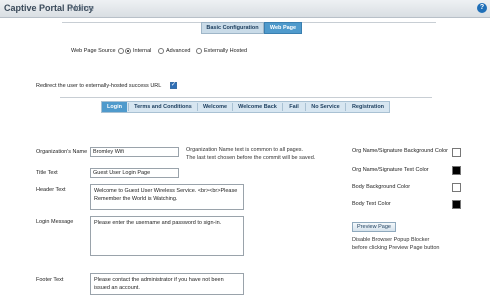 This screenshot has height=296, width=490. Describe the element at coordinates (134, 152) in the screenshot. I see `org-name-input: Bromley Wifi` at that location.